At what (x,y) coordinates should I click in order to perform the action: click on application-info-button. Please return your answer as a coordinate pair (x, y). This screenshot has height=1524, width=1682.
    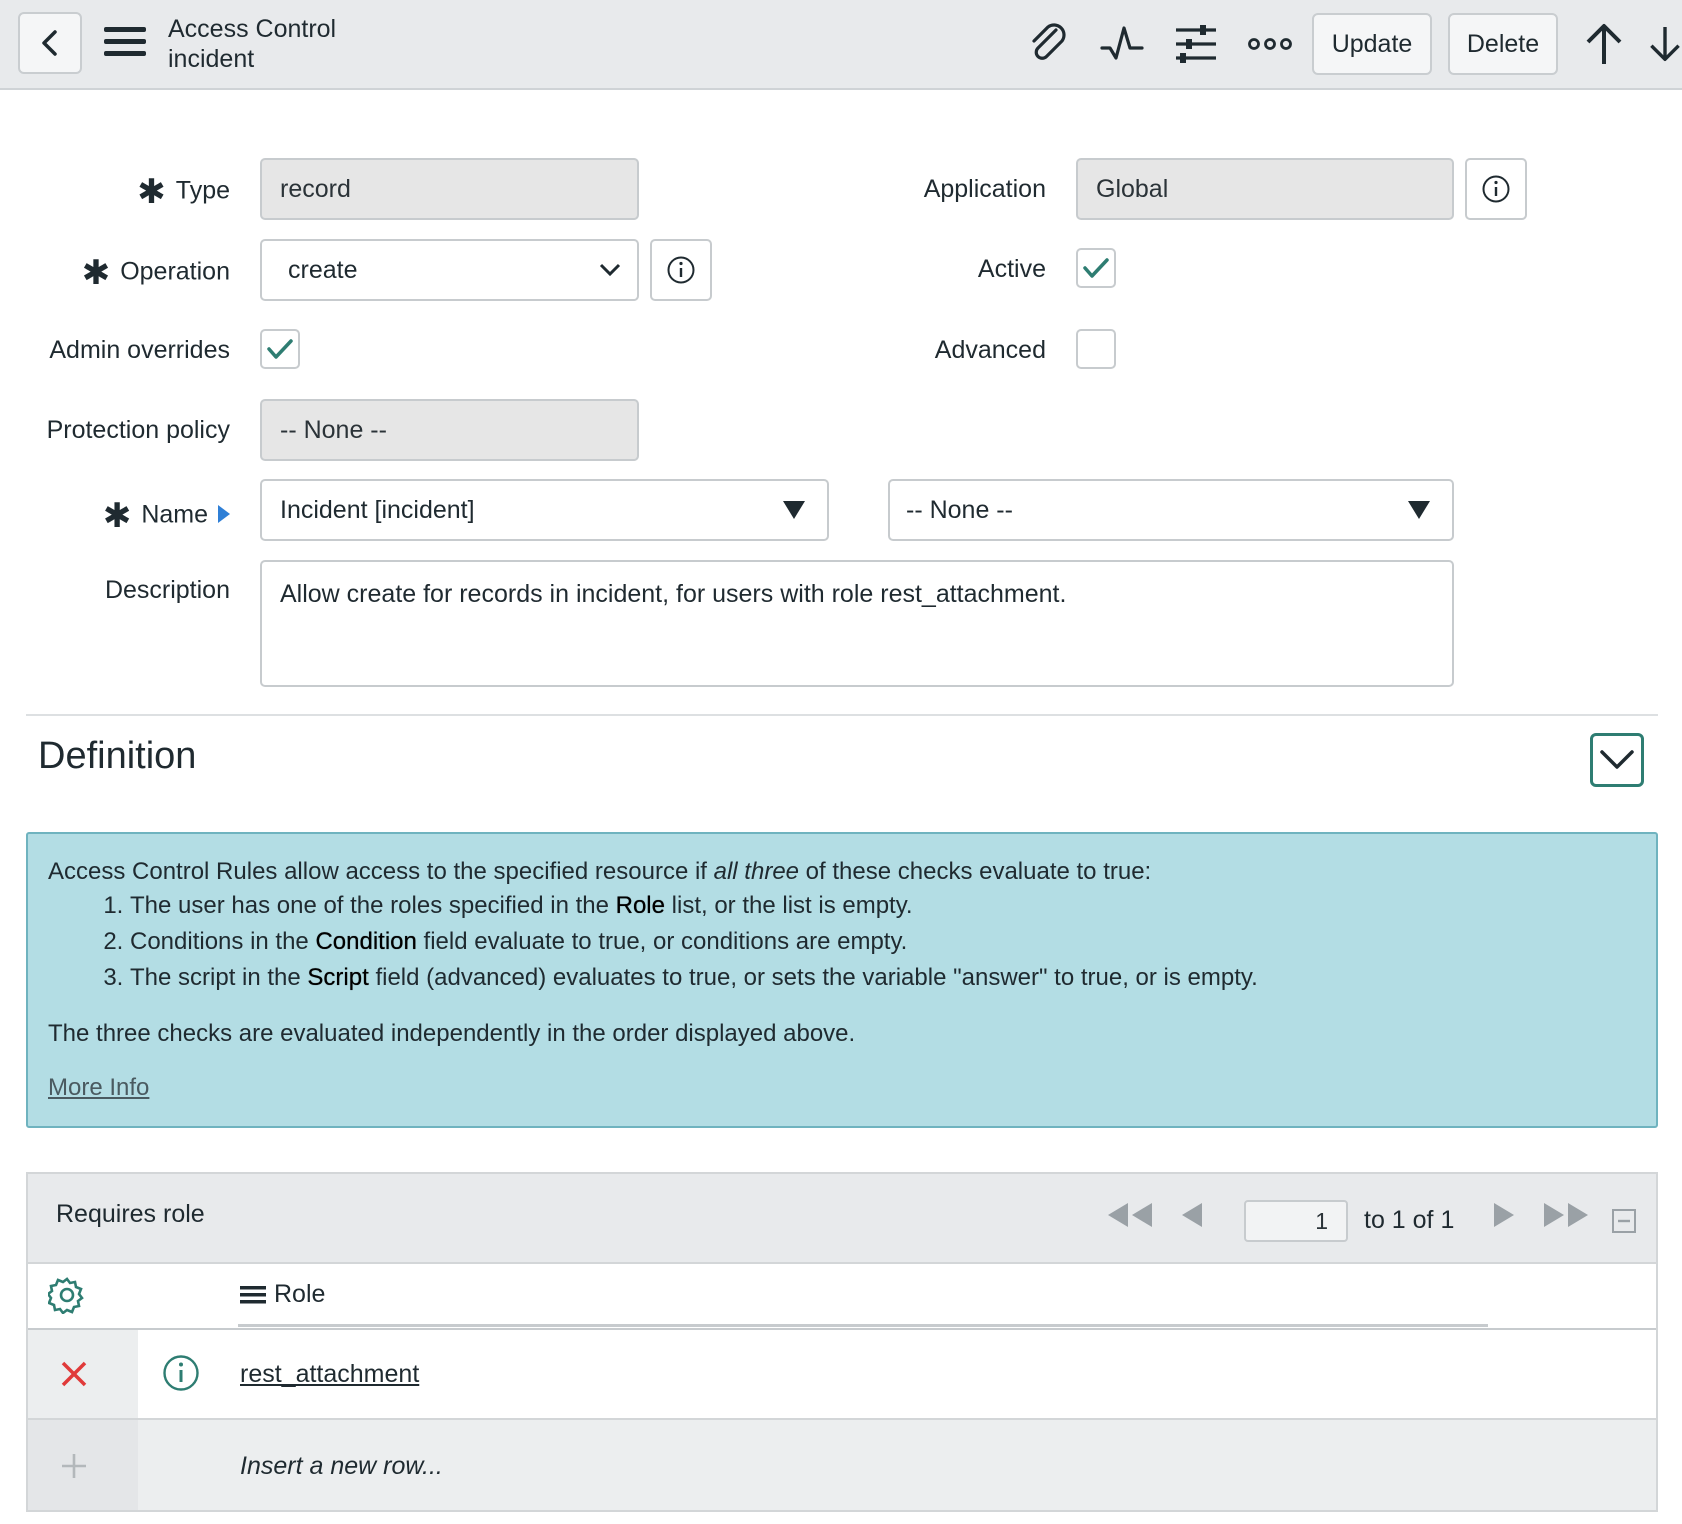
    Looking at the image, I should click on (1496, 189).